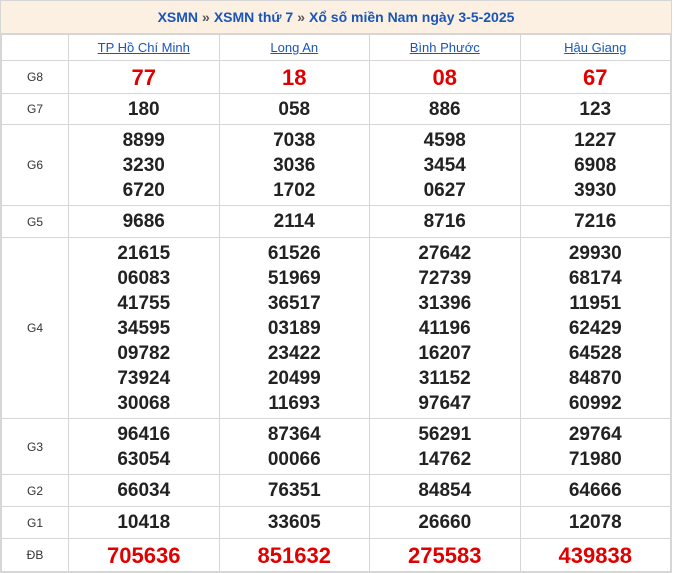  I want to click on province-link-long-an: Long An, so click(294, 47).